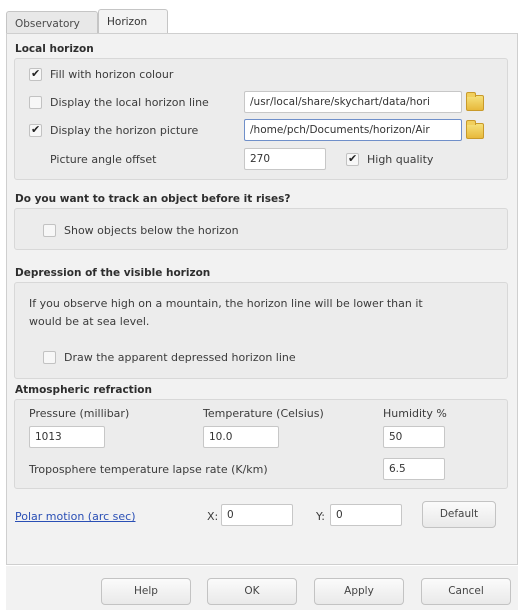  Describe the element at coordinates (75, 516) in the screenshot. I see `polar-motion-link: Polar motion (arc sec)` at that location.